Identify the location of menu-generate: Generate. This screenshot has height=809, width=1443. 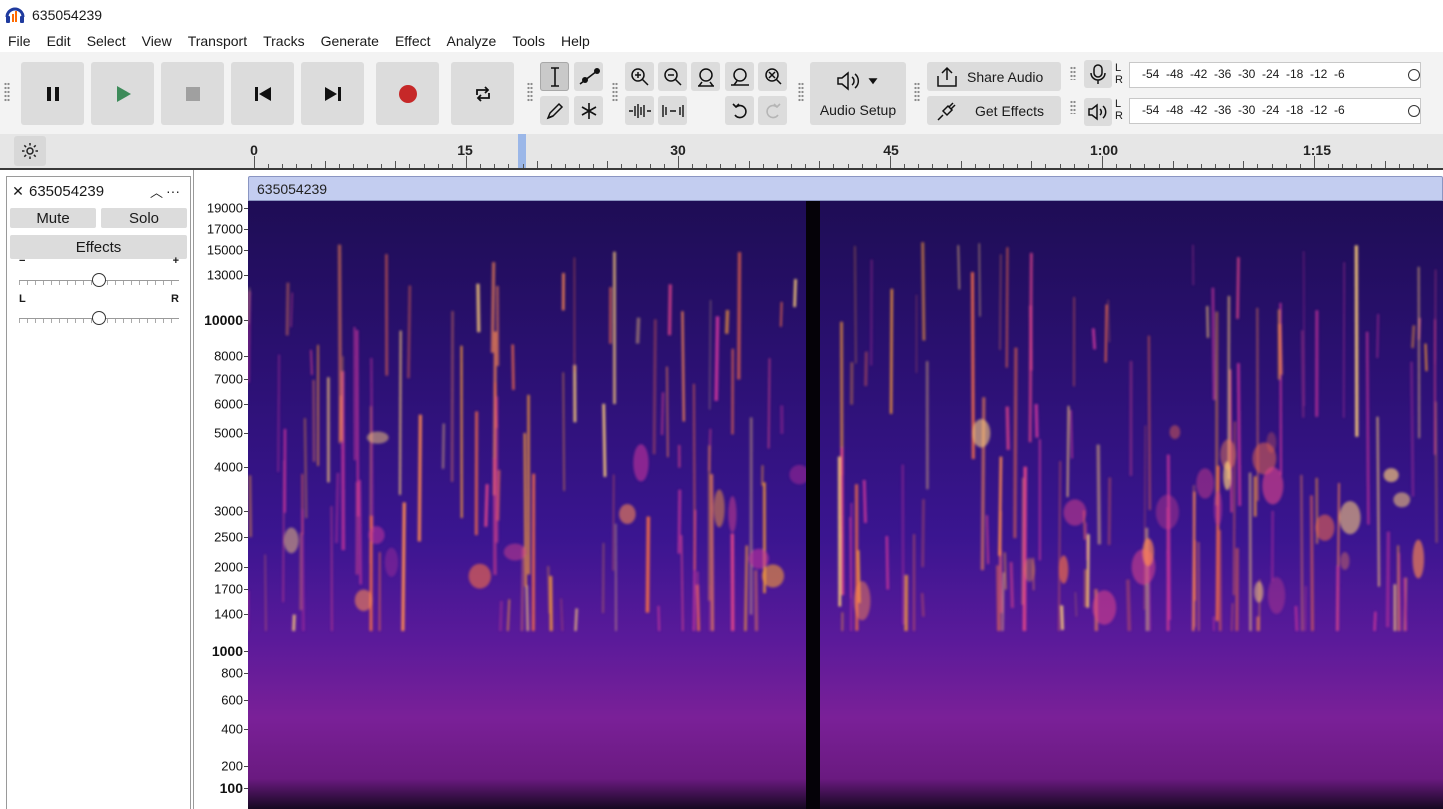
(350, 41).